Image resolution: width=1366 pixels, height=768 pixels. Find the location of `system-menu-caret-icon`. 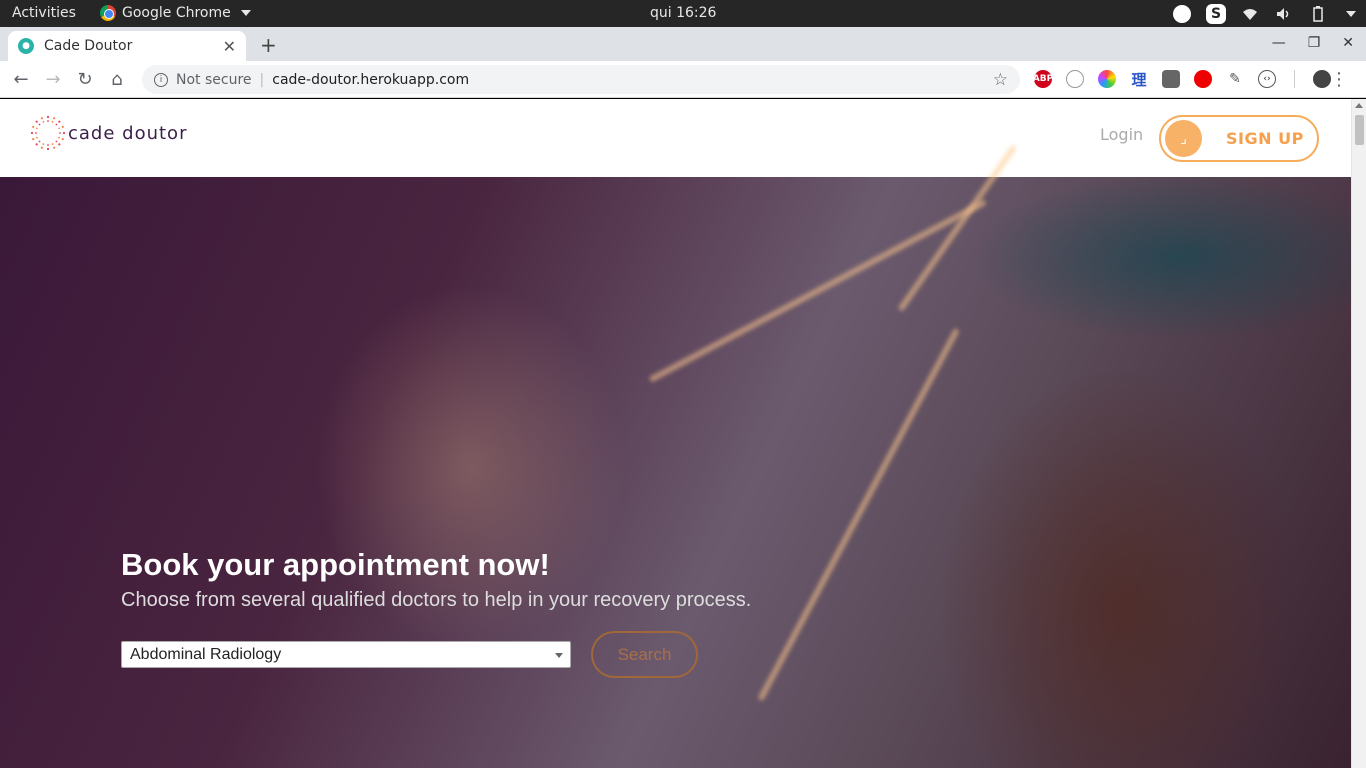

system-menu-caret-icon is located at coordinates (1351, 13).